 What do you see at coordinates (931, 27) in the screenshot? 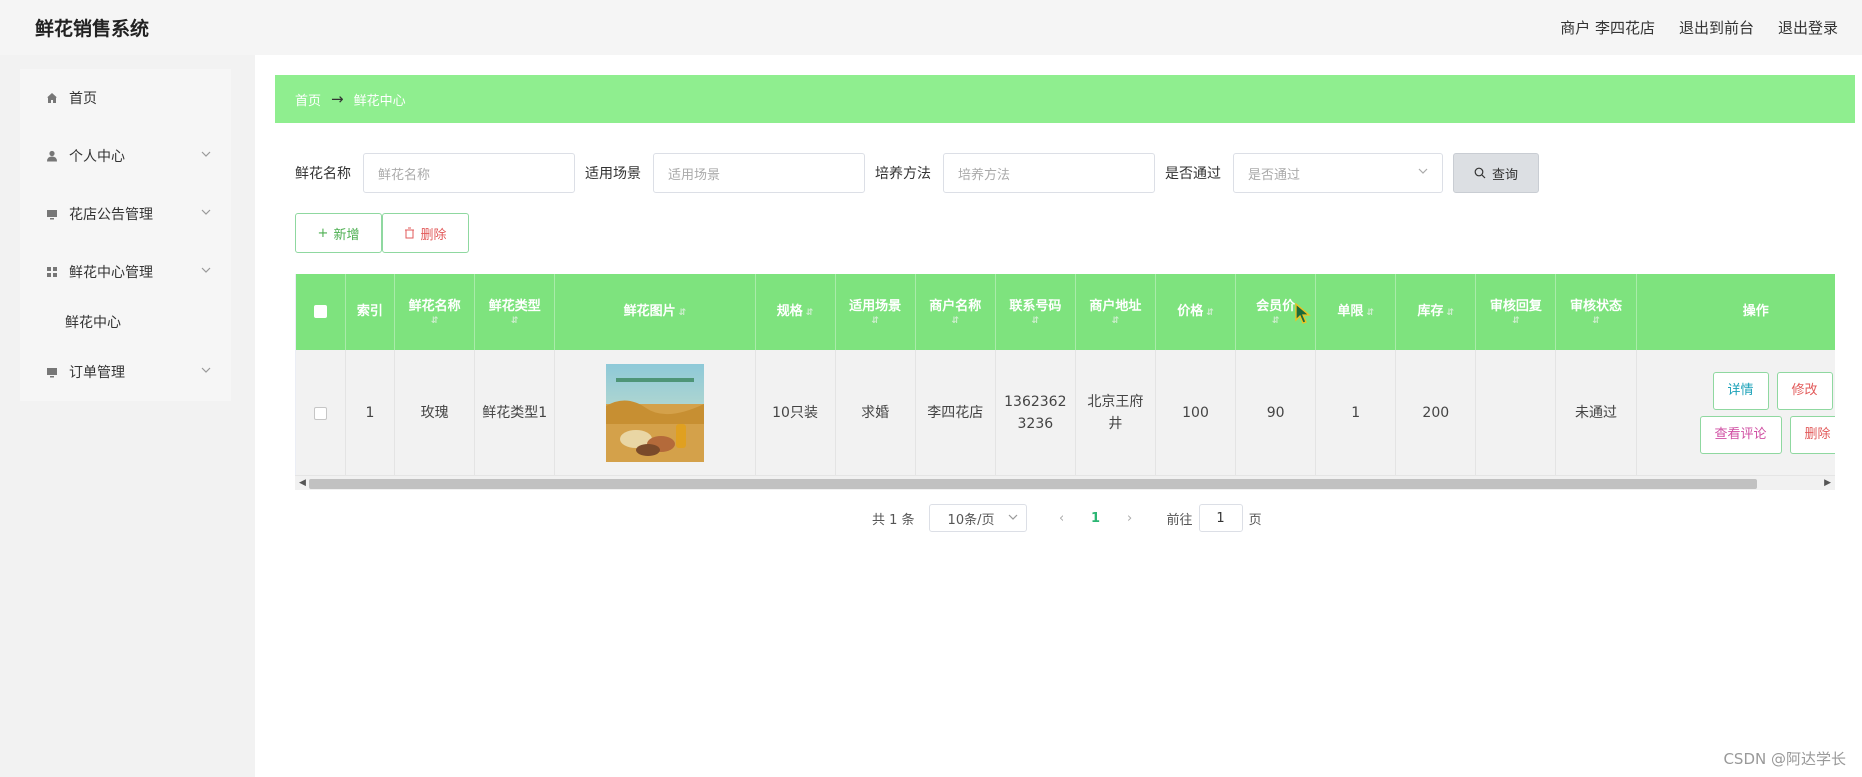
I see `top-header: 鲜花销售系统 商户 李四花店 退出到前台 退出登录` at bounding box center [931, 27].